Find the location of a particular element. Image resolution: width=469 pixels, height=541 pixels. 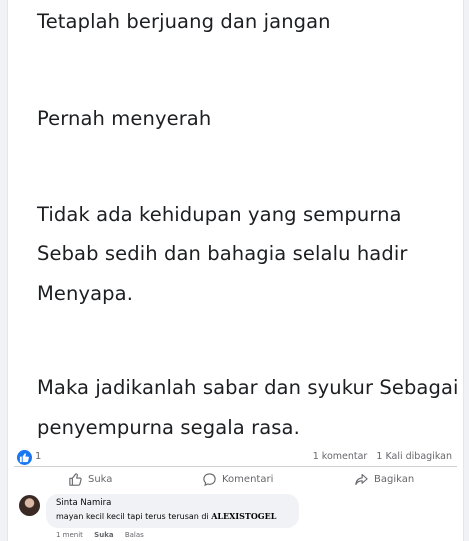

comment-author: Sinta Namira is located at coordinates (83, 503).